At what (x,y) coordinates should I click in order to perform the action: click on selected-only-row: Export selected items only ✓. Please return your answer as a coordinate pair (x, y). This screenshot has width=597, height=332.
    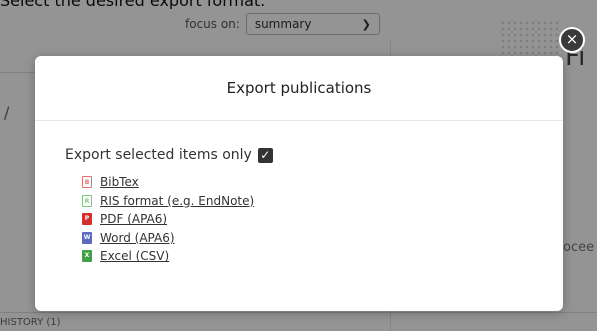
    Looking at the image, I should click on (314, 155).